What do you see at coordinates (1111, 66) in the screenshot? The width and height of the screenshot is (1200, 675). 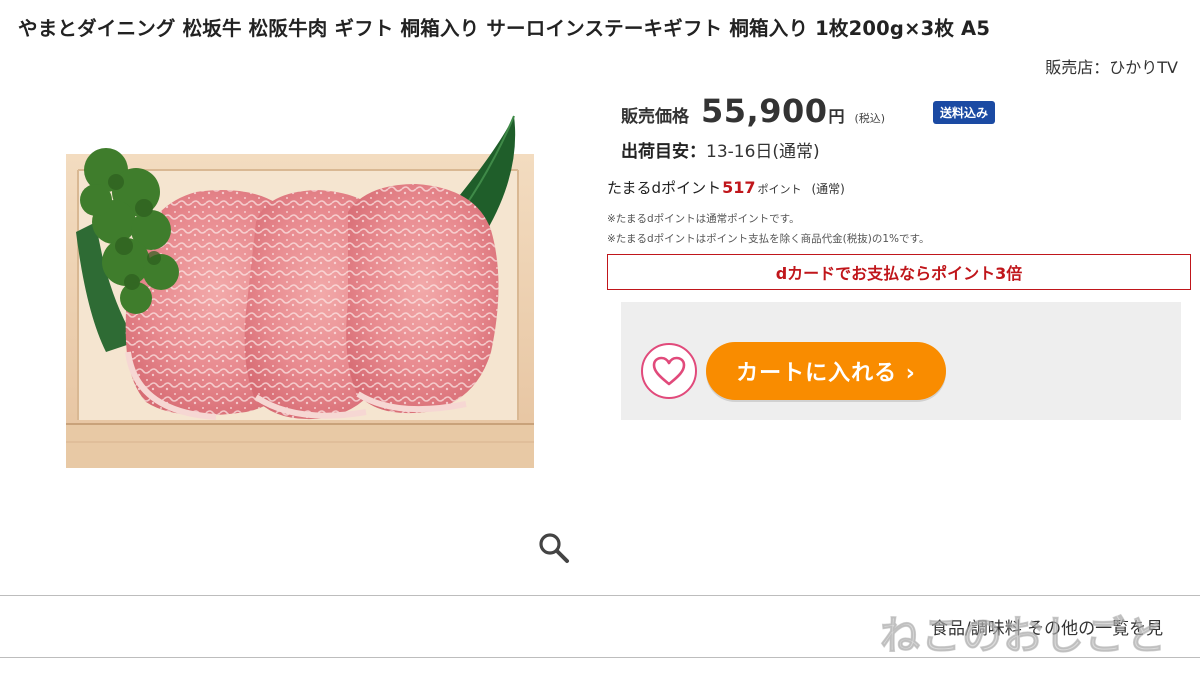 I see `seller-name: 販売店：ひかりTV` at bounding box center [1111, 66].